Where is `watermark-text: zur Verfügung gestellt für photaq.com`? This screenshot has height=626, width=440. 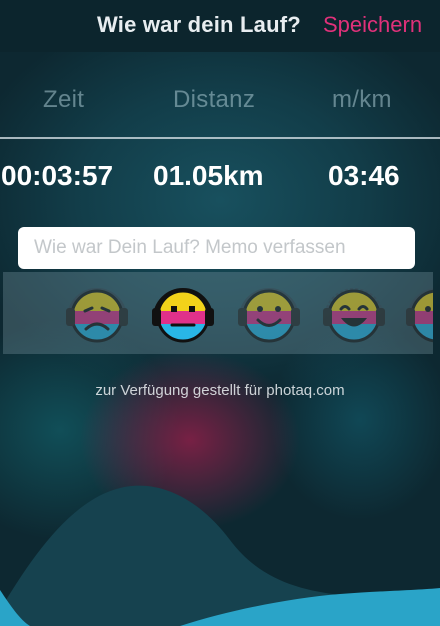
watermark-text: zur Verfügung gestellt für photaq.com is located at coordinates (220, 390).